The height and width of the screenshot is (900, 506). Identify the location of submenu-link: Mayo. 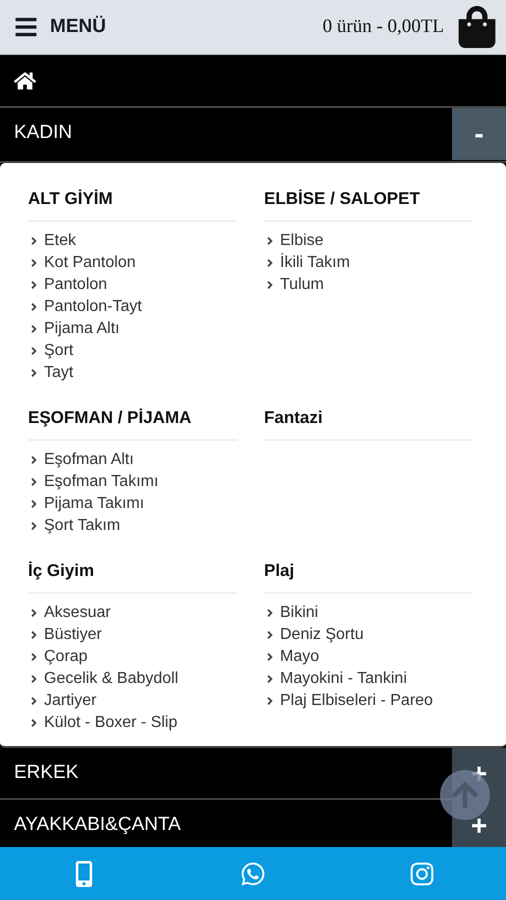
(368, 657).